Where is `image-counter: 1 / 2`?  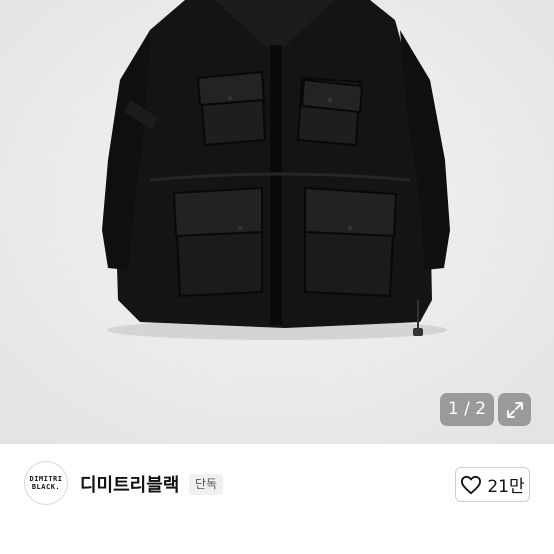
image-counter: 1 / 2 is located at coordinates (467, 409).